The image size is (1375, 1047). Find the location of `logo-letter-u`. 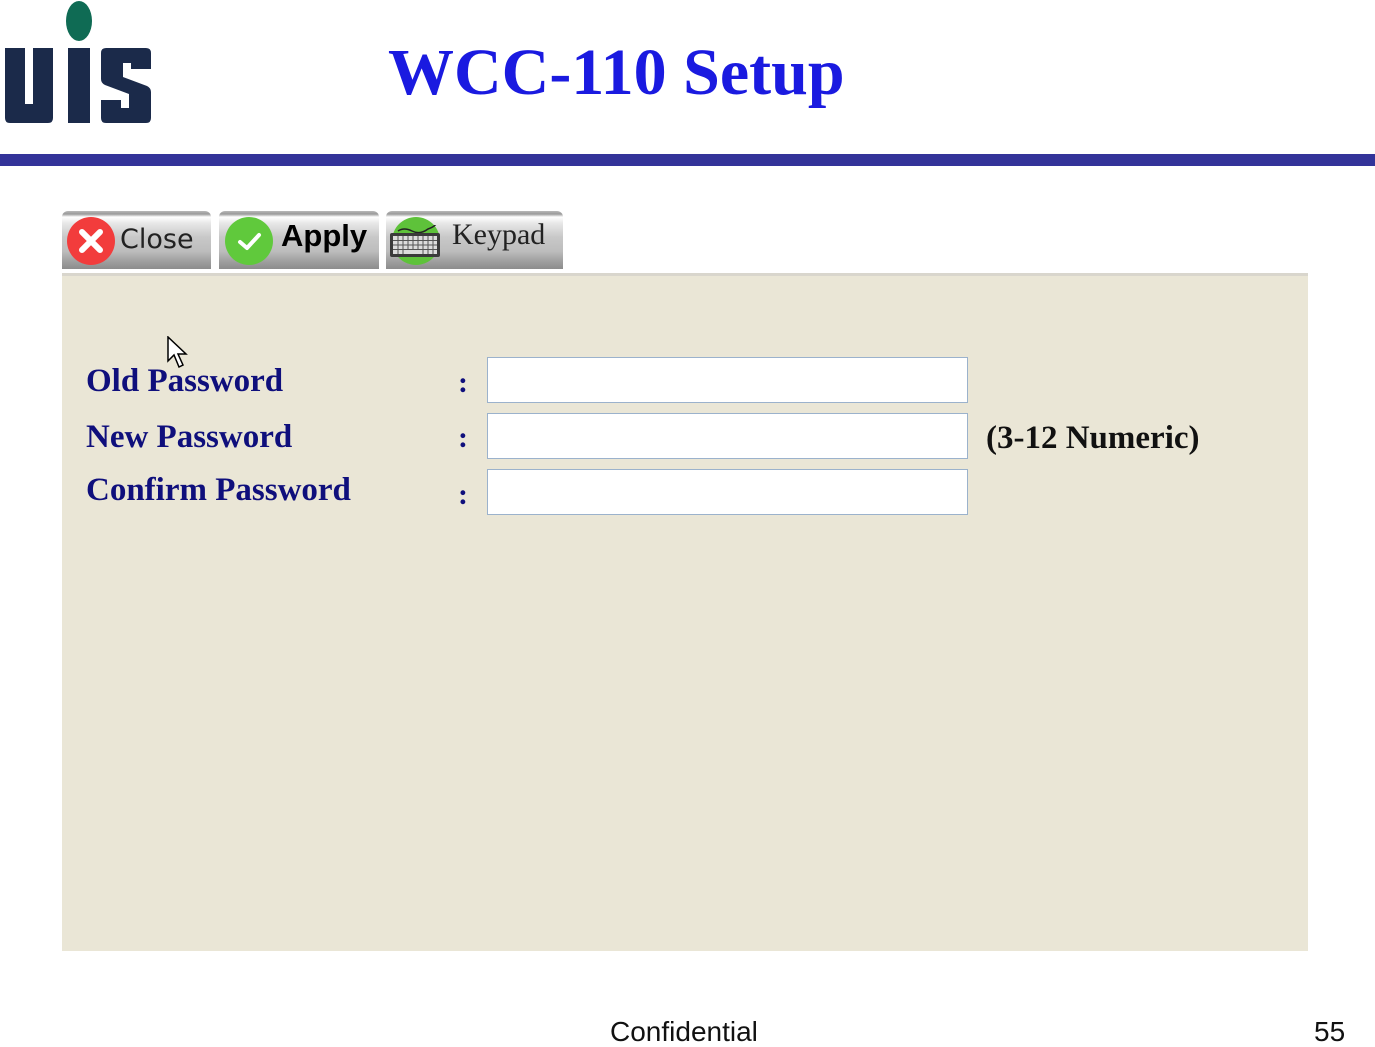

logo-letter-u is located at coordinates (29, 85).